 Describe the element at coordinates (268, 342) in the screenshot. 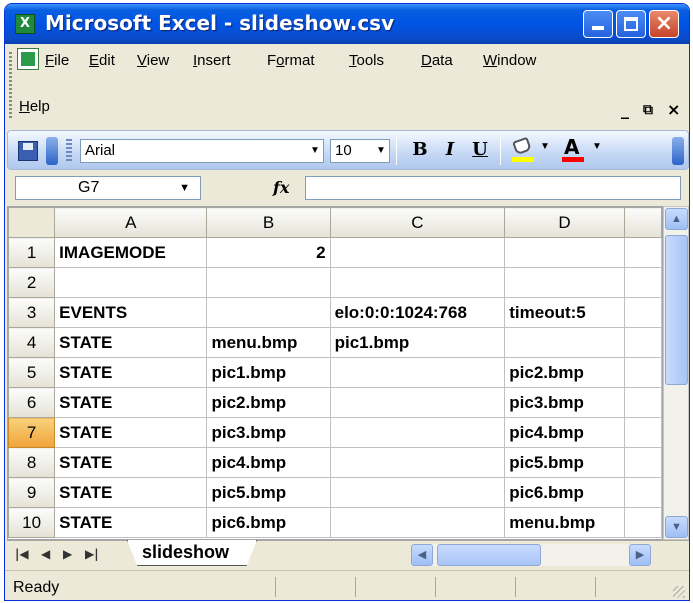

I see `cell-b4: menu.bmp` at that location.